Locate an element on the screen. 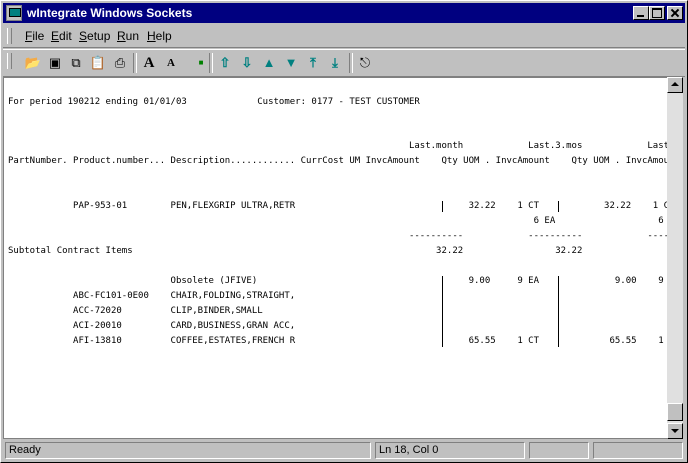 This screenshot has width=688, height=463. minimize-button is located at coordinates (641, 13).